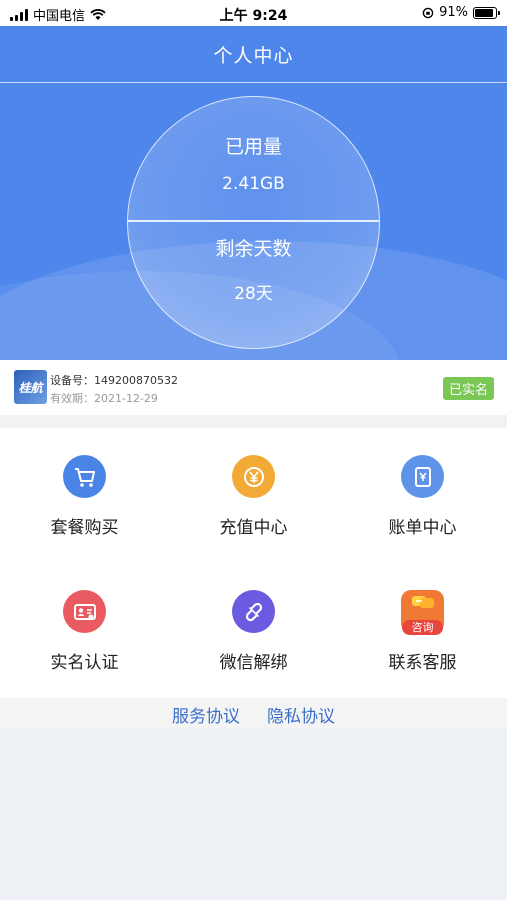  I want to click on remaining-days-value: 28天, so click(253, 294).